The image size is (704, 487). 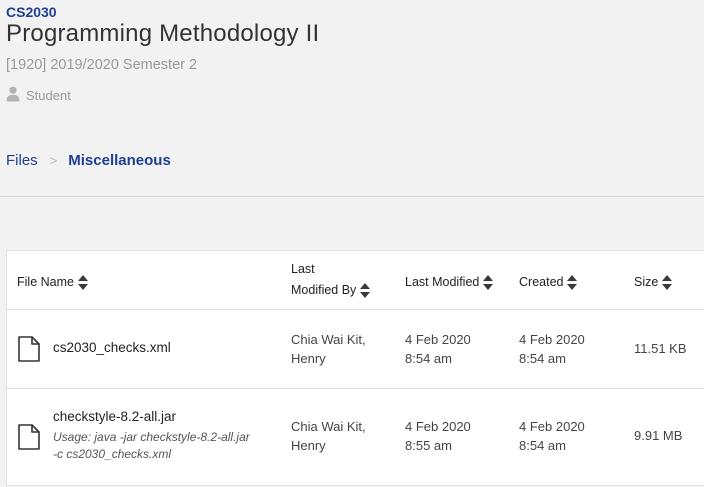 I want to click on file-name-link: cs2030_checks.xml, so click(x=112, y=347).